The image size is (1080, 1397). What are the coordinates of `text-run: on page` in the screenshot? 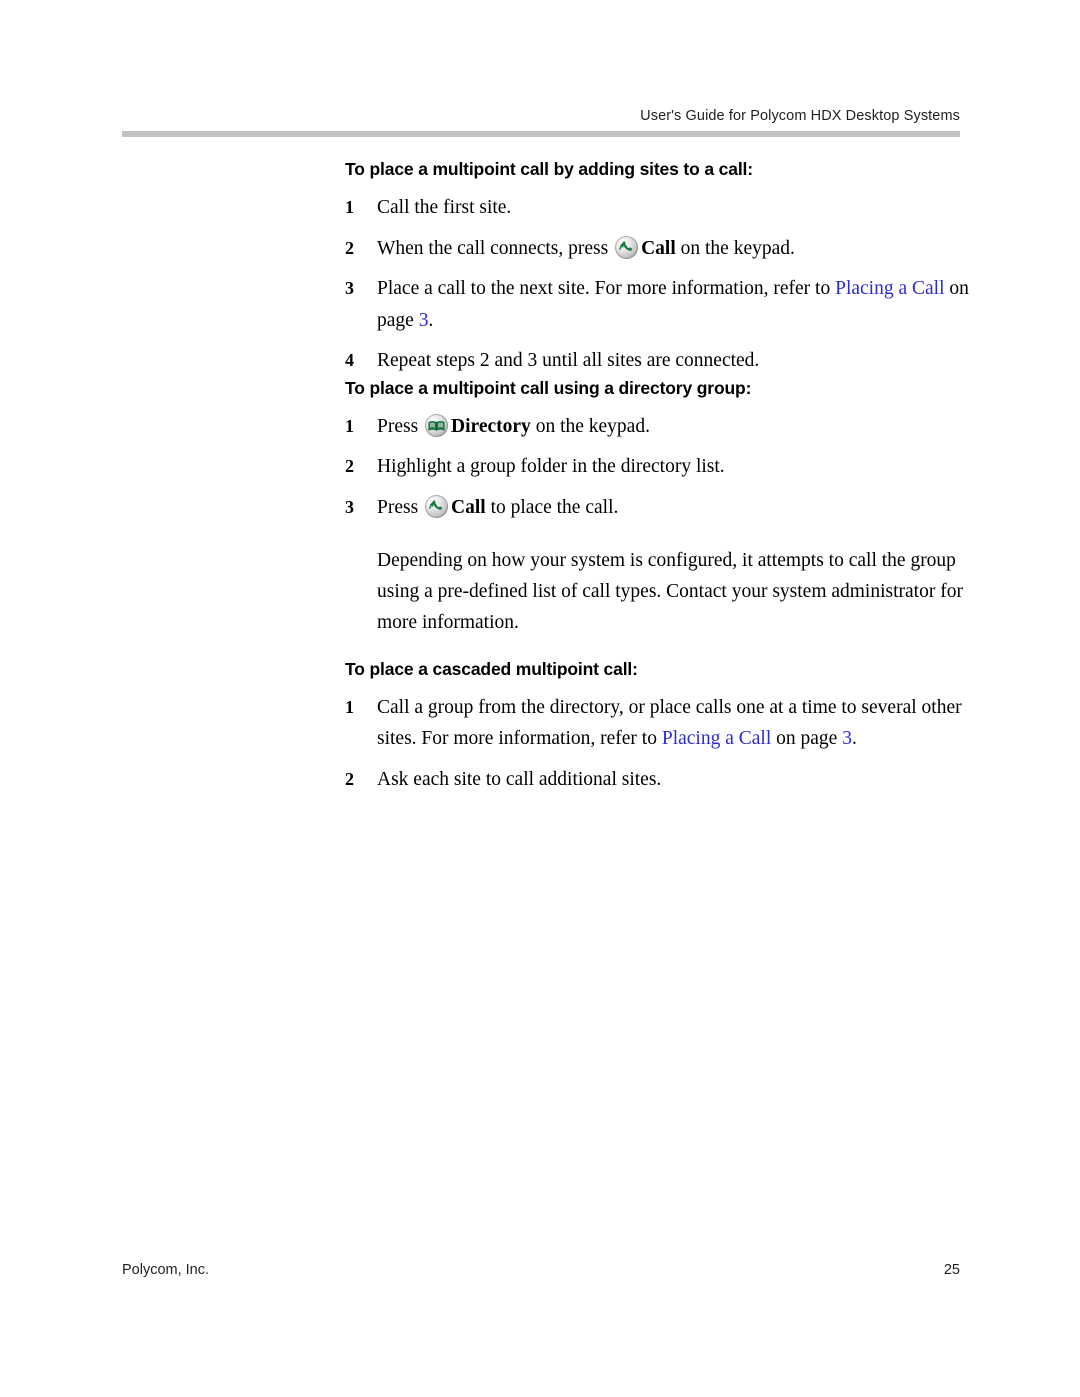 It's located at (807, 738).